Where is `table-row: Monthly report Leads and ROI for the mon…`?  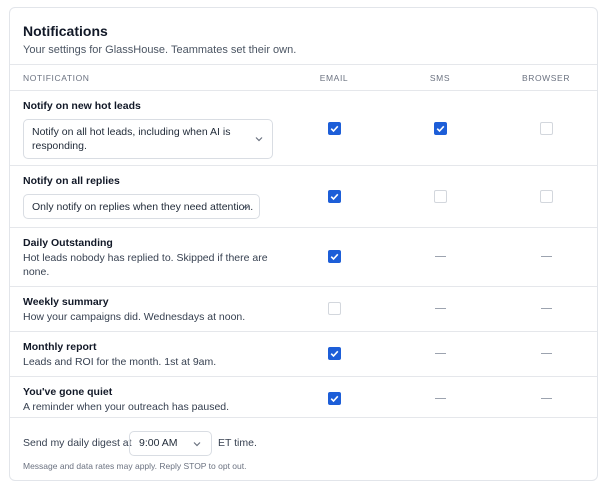
table-row: Monthly report Leads and ROI for the mon… is located at coordinates (303, 353).